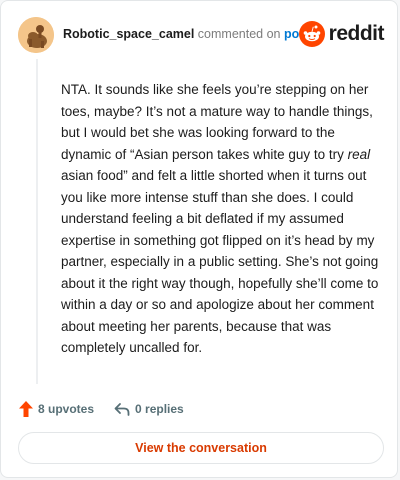 The height and width of the screenshot is (480, 400). I want to click on reddit-logo: reddit, so click(341, 34).